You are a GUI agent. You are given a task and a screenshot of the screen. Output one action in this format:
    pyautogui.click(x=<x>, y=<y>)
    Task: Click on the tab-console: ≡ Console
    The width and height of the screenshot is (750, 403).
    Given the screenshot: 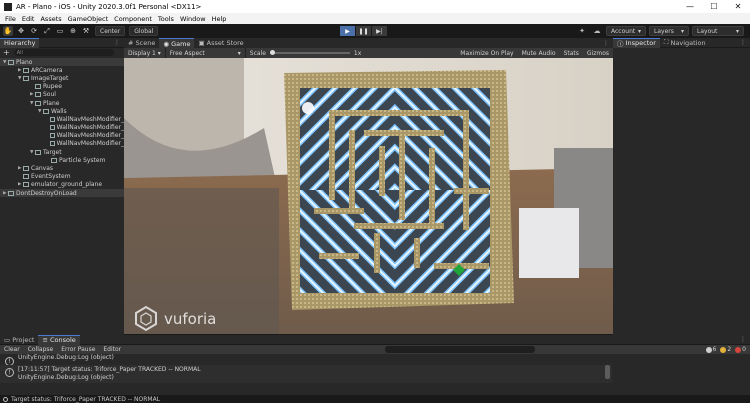 What is the action you would take?
    pyautogui.click(x=59, y=339)
    